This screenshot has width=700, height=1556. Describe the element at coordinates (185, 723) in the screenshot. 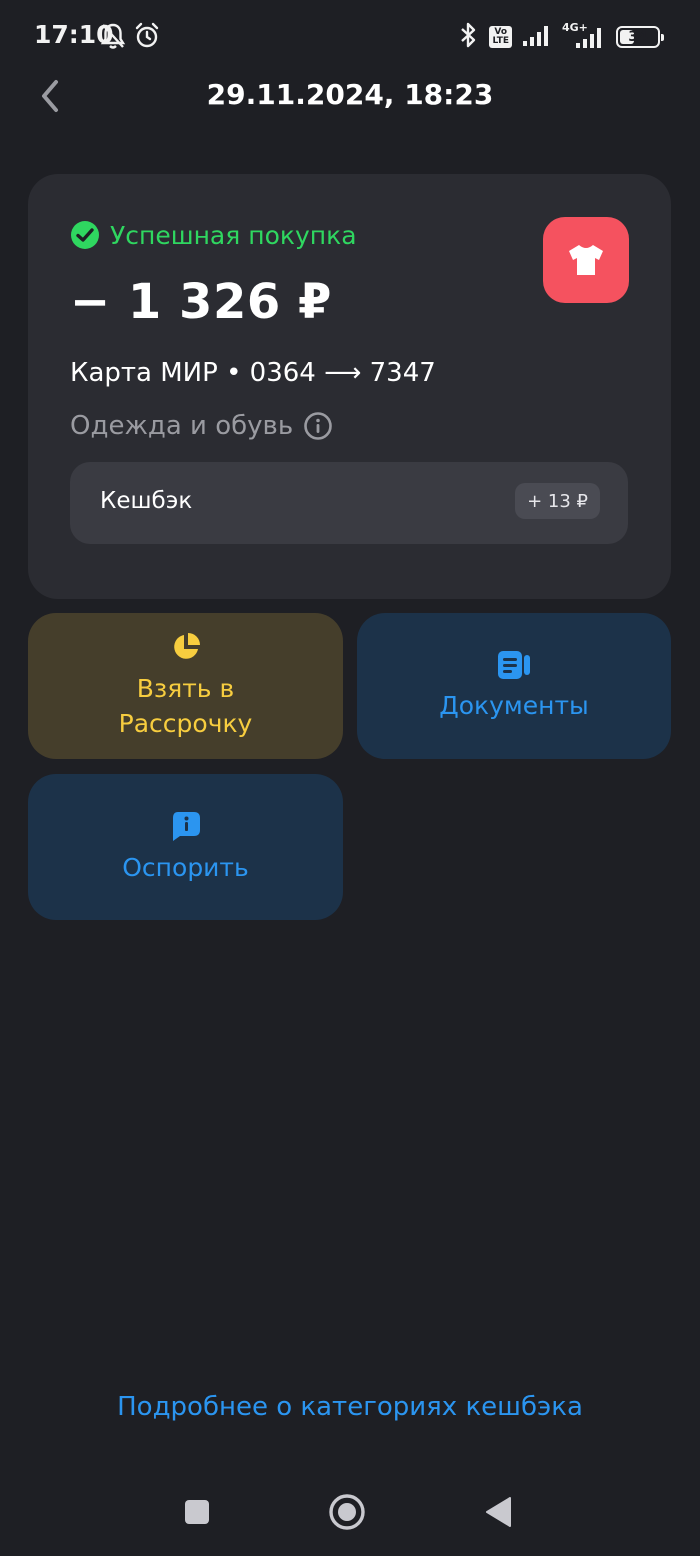

I see `installment-label-2: Рассрочку` at that location.